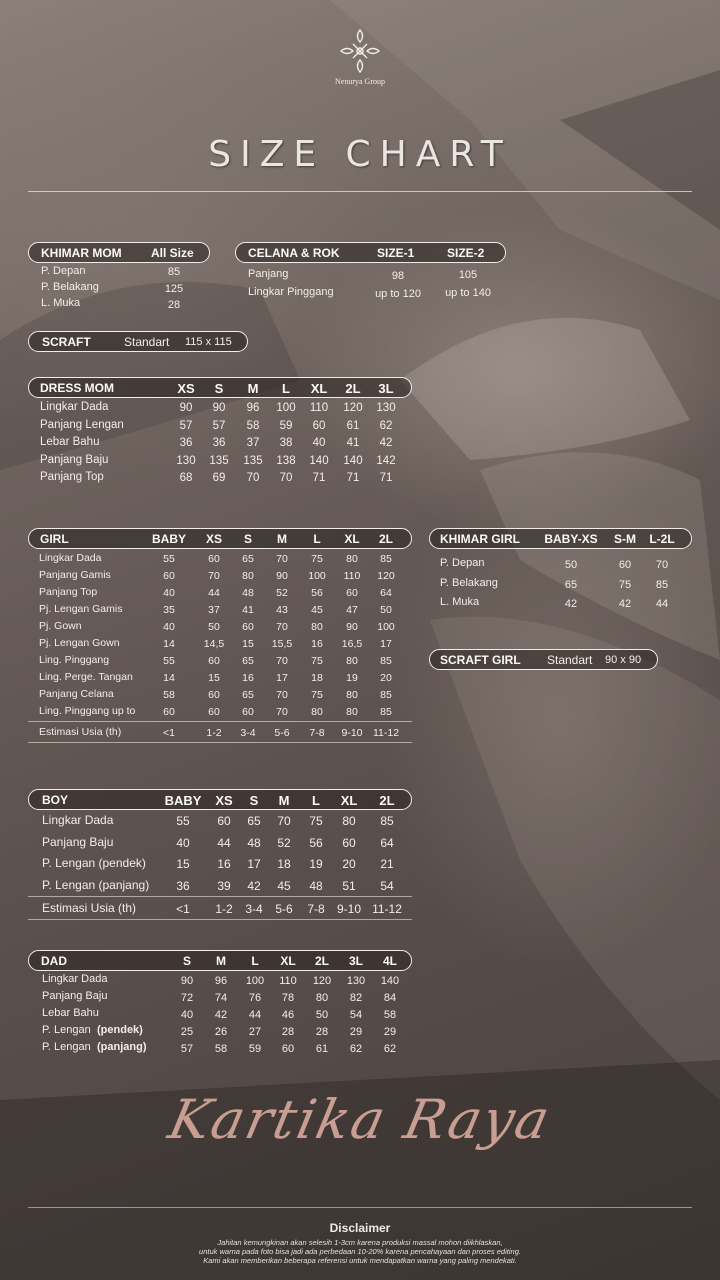  What do you see at coordinates (183, 909) in the screenshot?
I see `boy-age-cell: <1` at bounding box center [183, 909].